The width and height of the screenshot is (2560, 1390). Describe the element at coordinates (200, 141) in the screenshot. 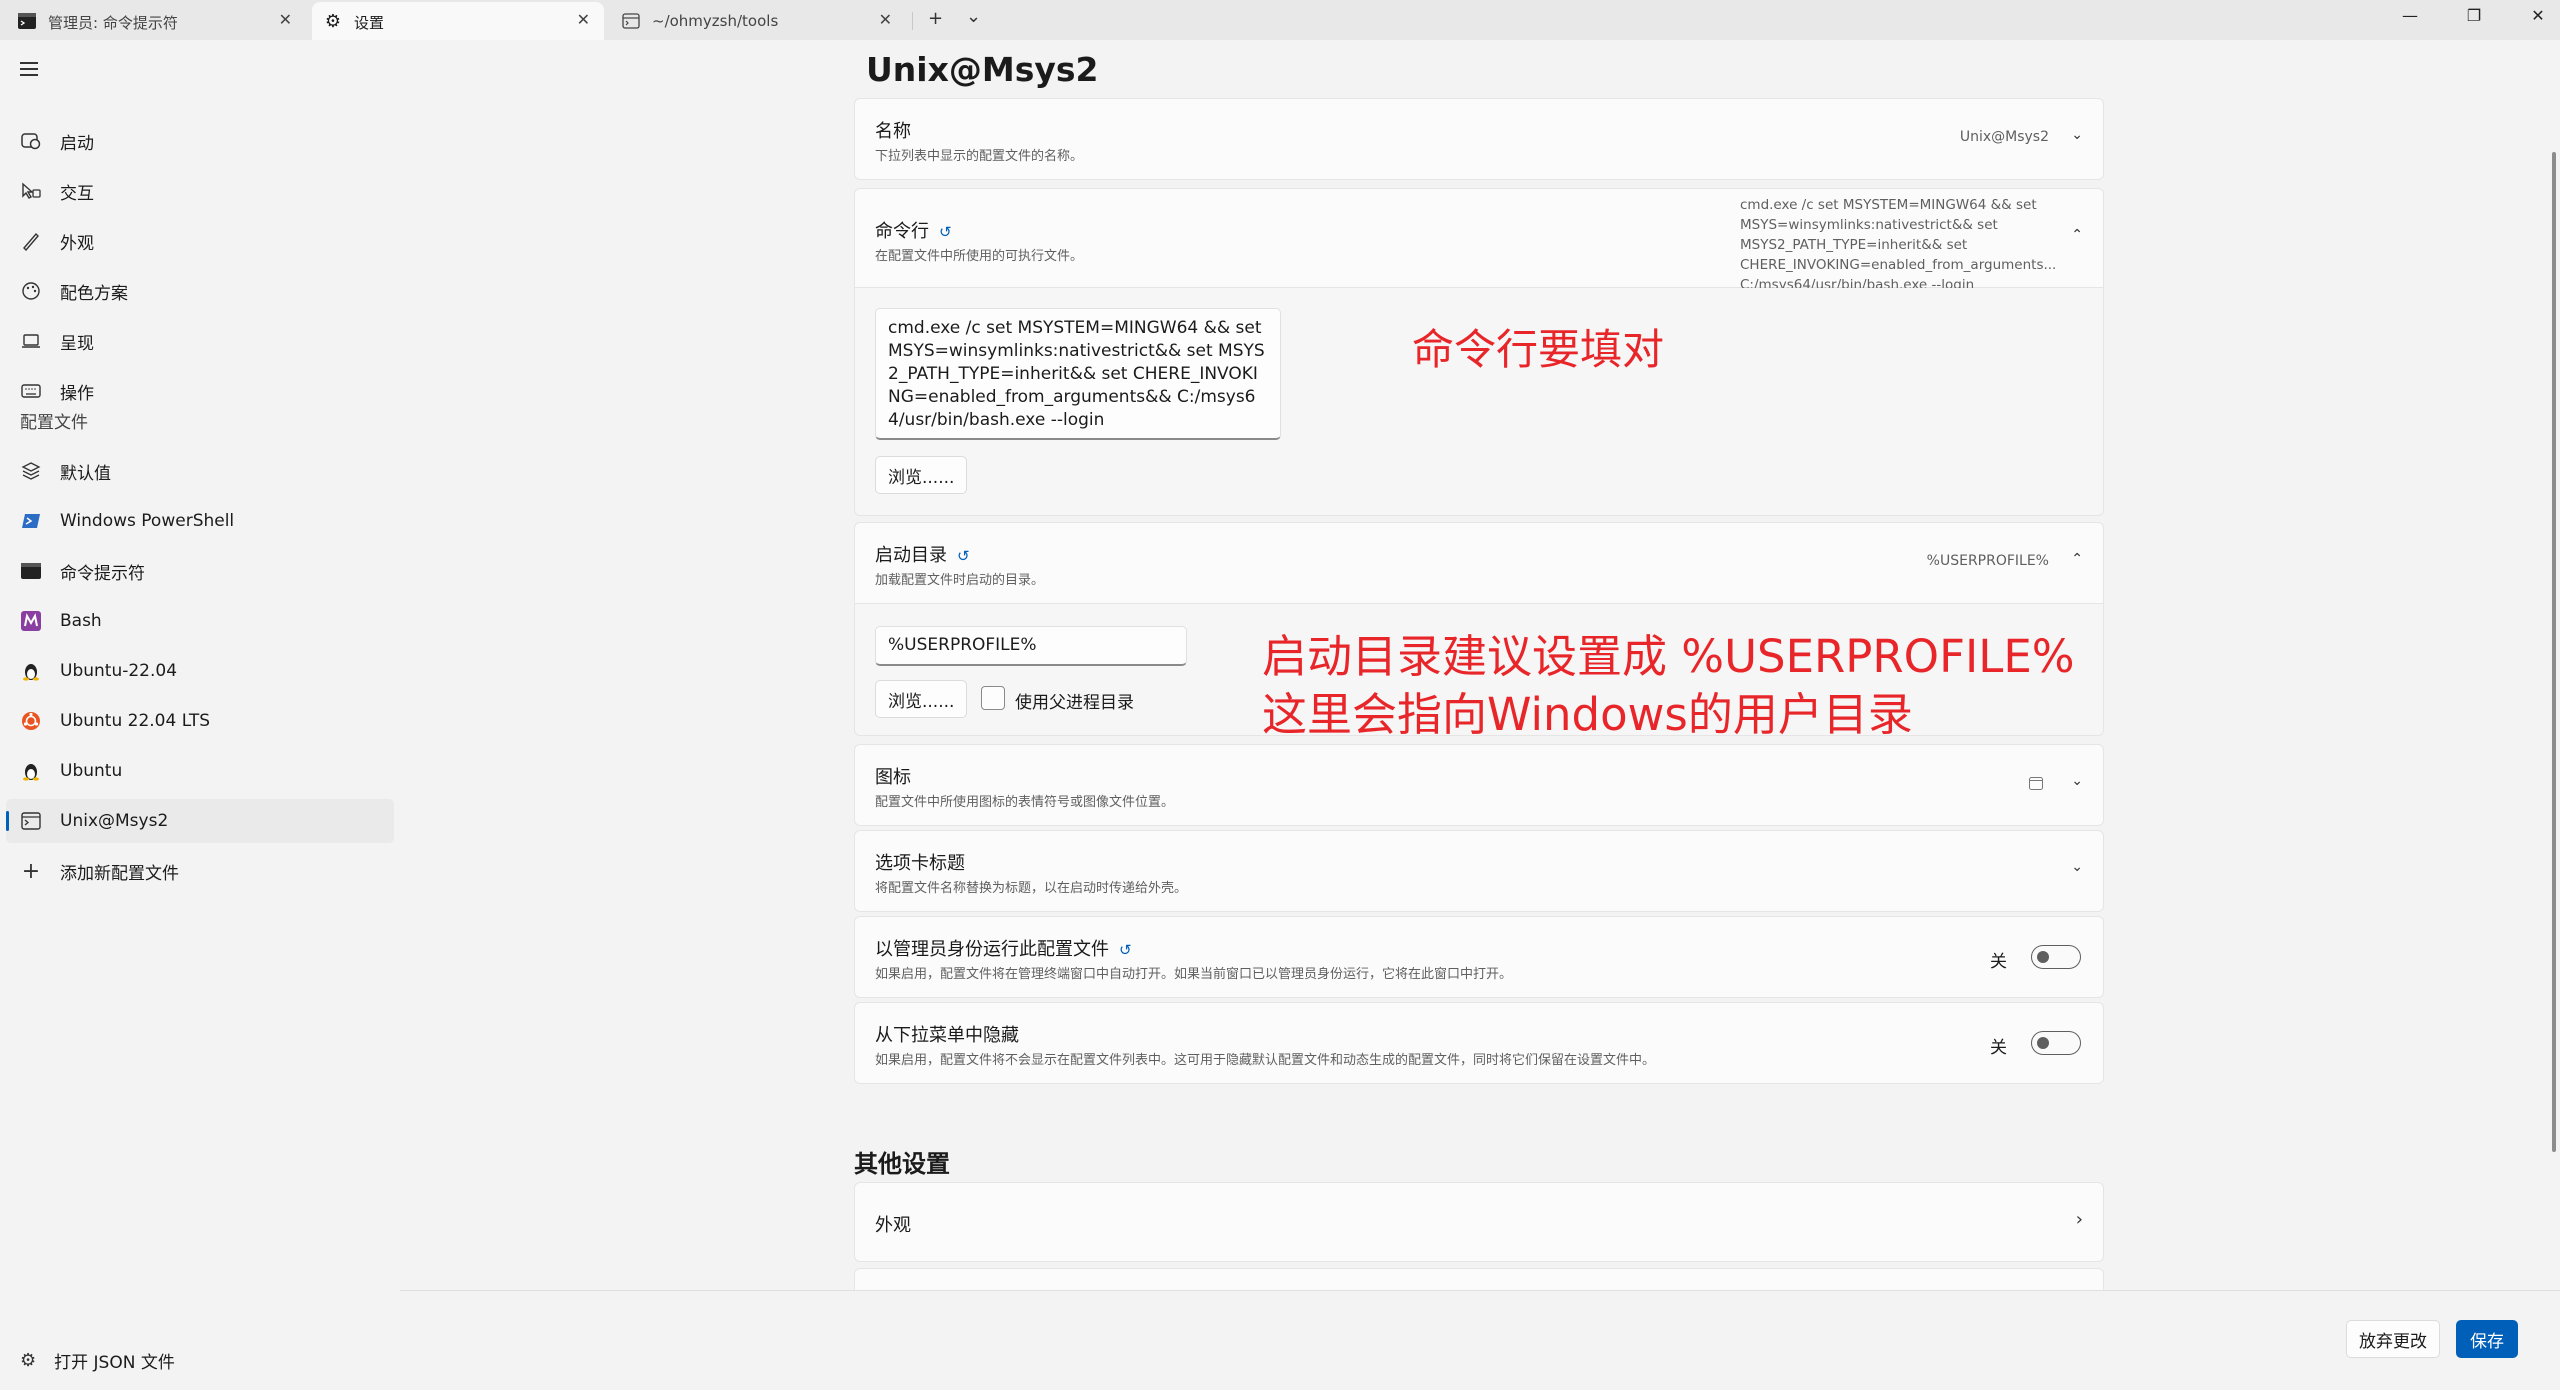

I see `sidebar-item-startup: 启动` at that location.